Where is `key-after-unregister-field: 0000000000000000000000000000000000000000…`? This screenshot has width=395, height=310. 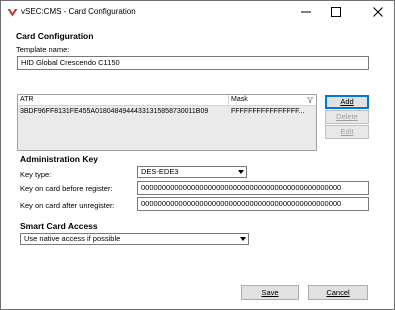 key-after-unregister-field: 0000000000000000000000000000000000000000… is located at coordinates (253, 204).